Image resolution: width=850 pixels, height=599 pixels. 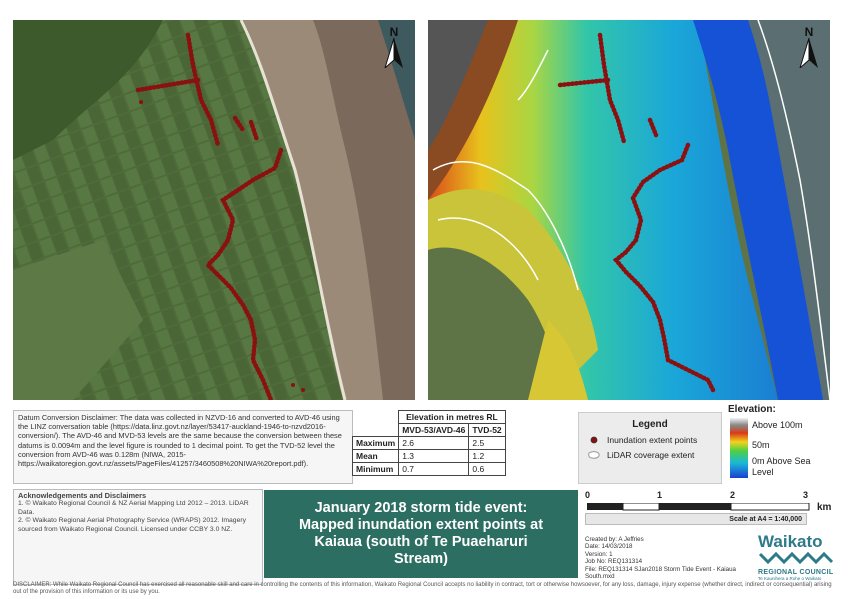 What do you see at coordinates (790, 541) in the screenshot?
I see `logo-name: Waikato` at bounding box center [790, 541].